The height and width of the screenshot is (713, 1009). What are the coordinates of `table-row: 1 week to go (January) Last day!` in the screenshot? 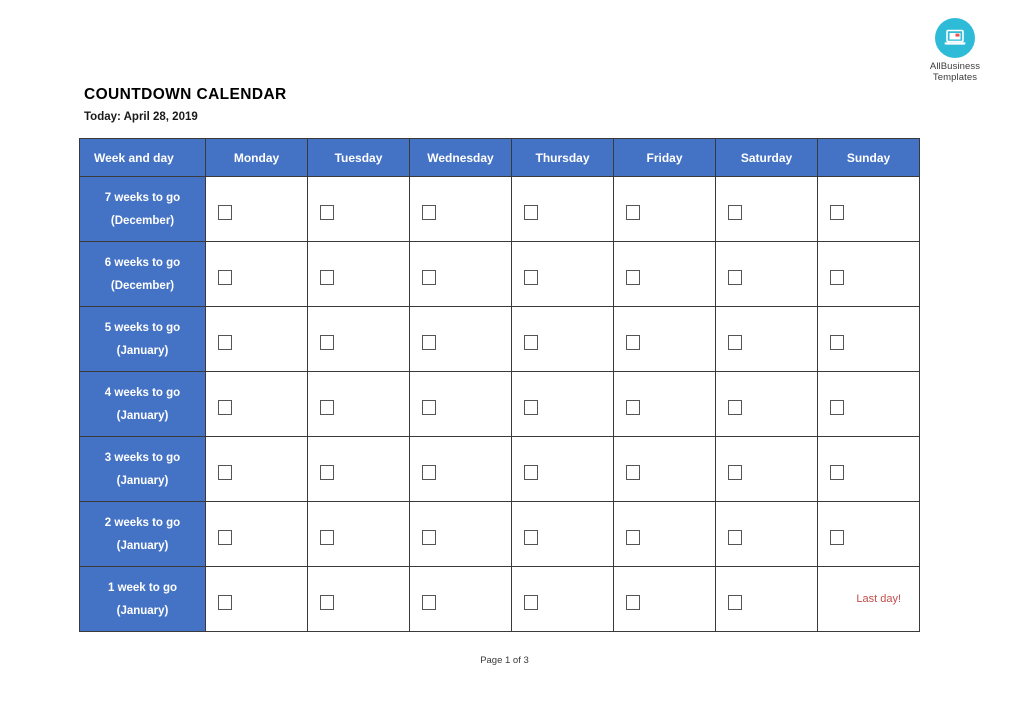 It's located at (499, 599).